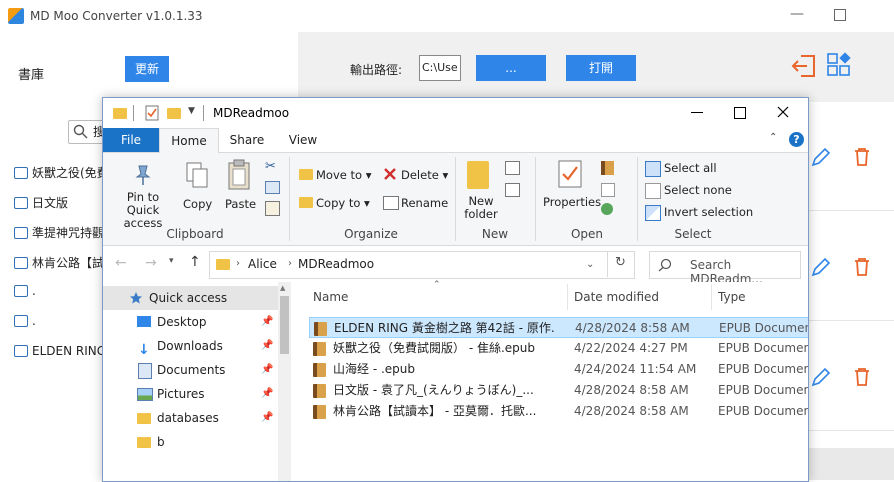 This screenshot has width=894, height=482. I want to click on up-arrow-icon: ↑, so click(195, 262).